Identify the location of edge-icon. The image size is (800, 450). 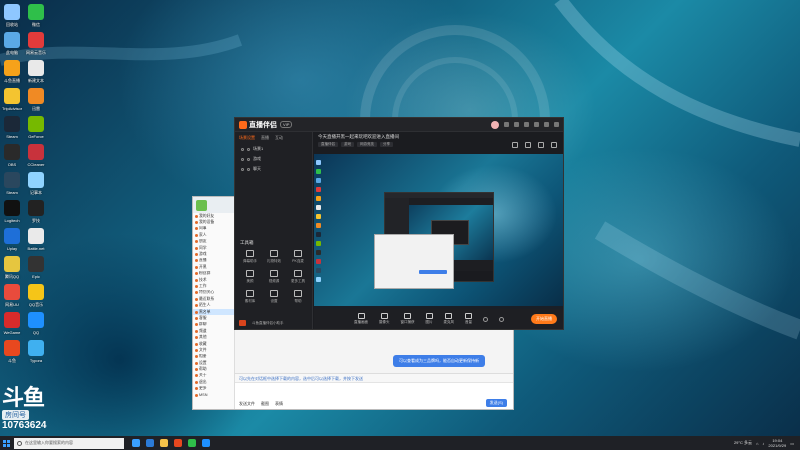
(150, 443).